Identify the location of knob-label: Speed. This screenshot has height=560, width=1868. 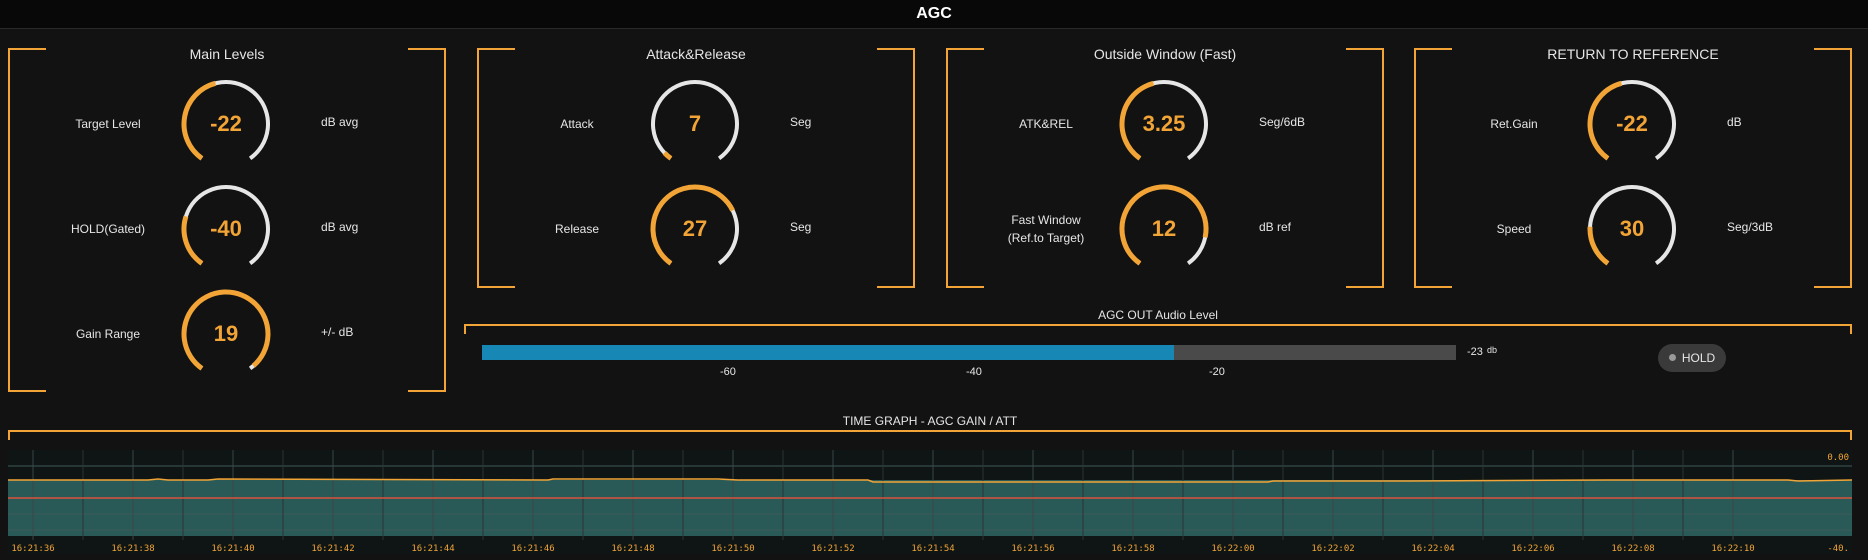
(1514, 229).